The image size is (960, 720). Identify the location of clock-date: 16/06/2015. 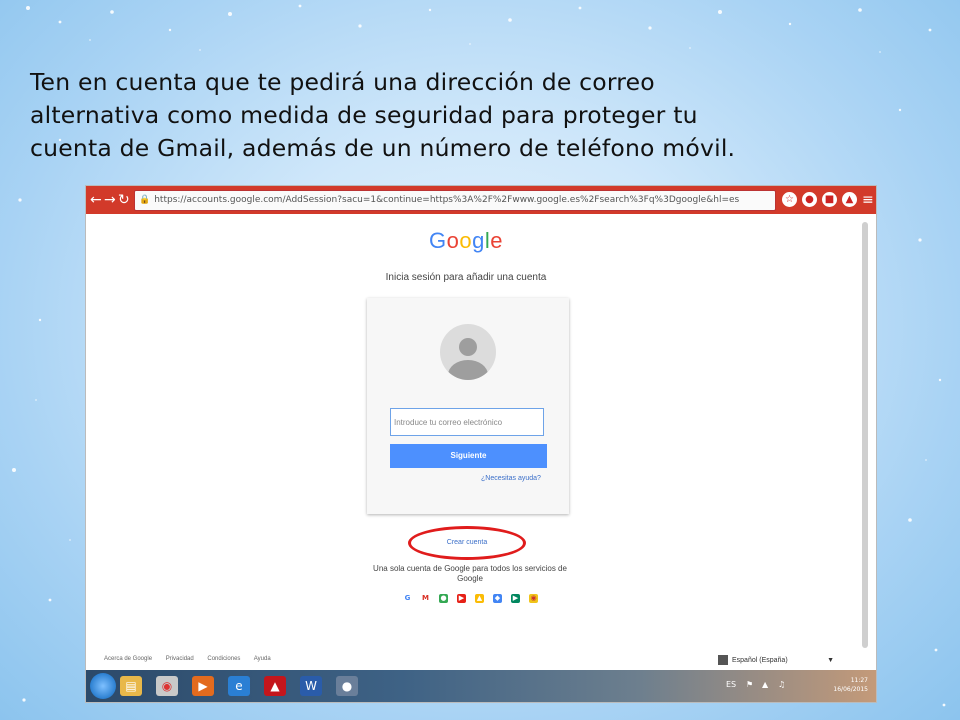
(850, 689).